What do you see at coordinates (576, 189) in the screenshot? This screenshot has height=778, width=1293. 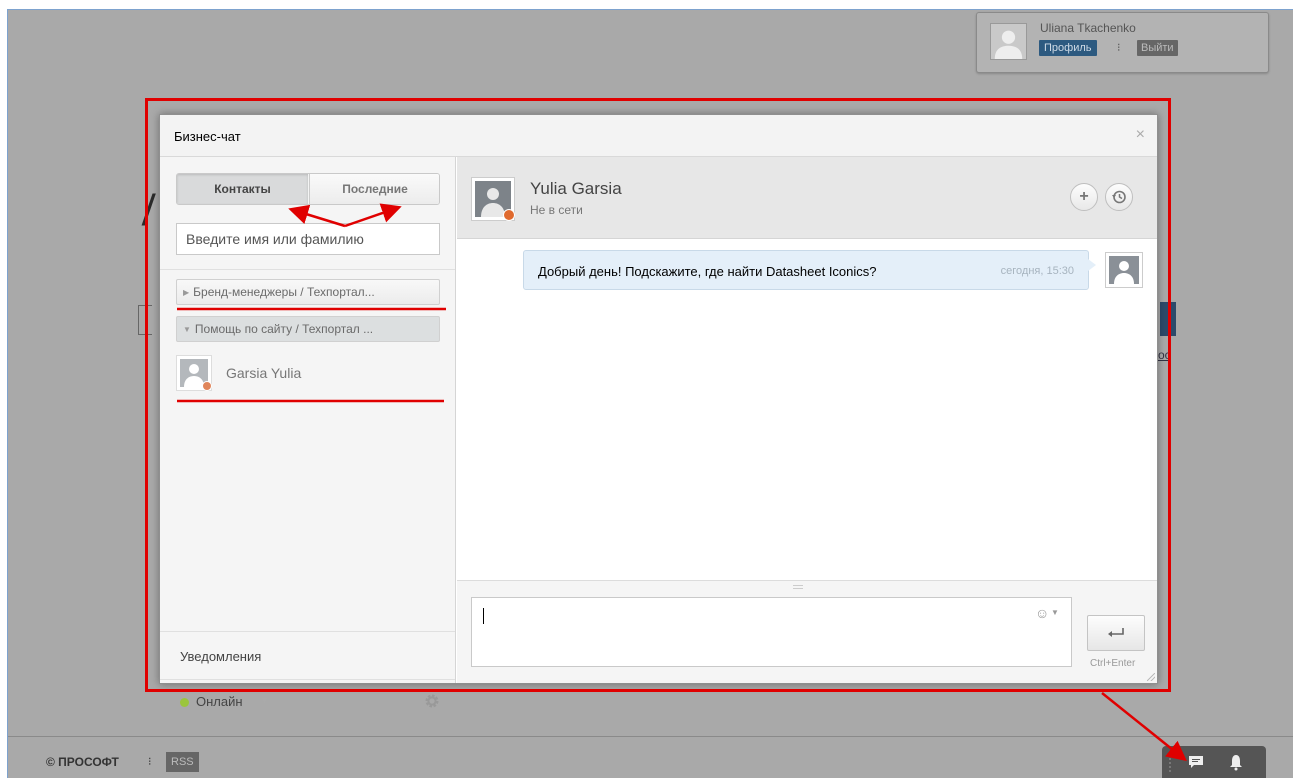 I see `chat-contact-name: Yulia Garsia` at bounding box center [576, 189].